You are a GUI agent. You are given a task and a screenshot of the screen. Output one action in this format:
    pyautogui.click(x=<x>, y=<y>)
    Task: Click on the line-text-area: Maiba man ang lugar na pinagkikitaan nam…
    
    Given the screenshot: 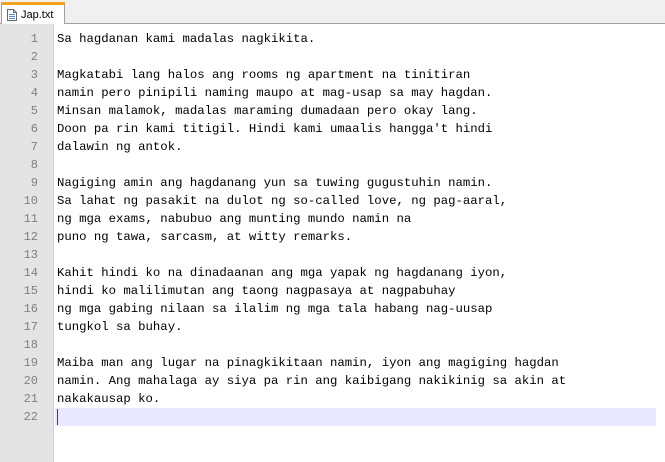 What is the action you would take?
    pyautogui.click(x=355, y=363)
    